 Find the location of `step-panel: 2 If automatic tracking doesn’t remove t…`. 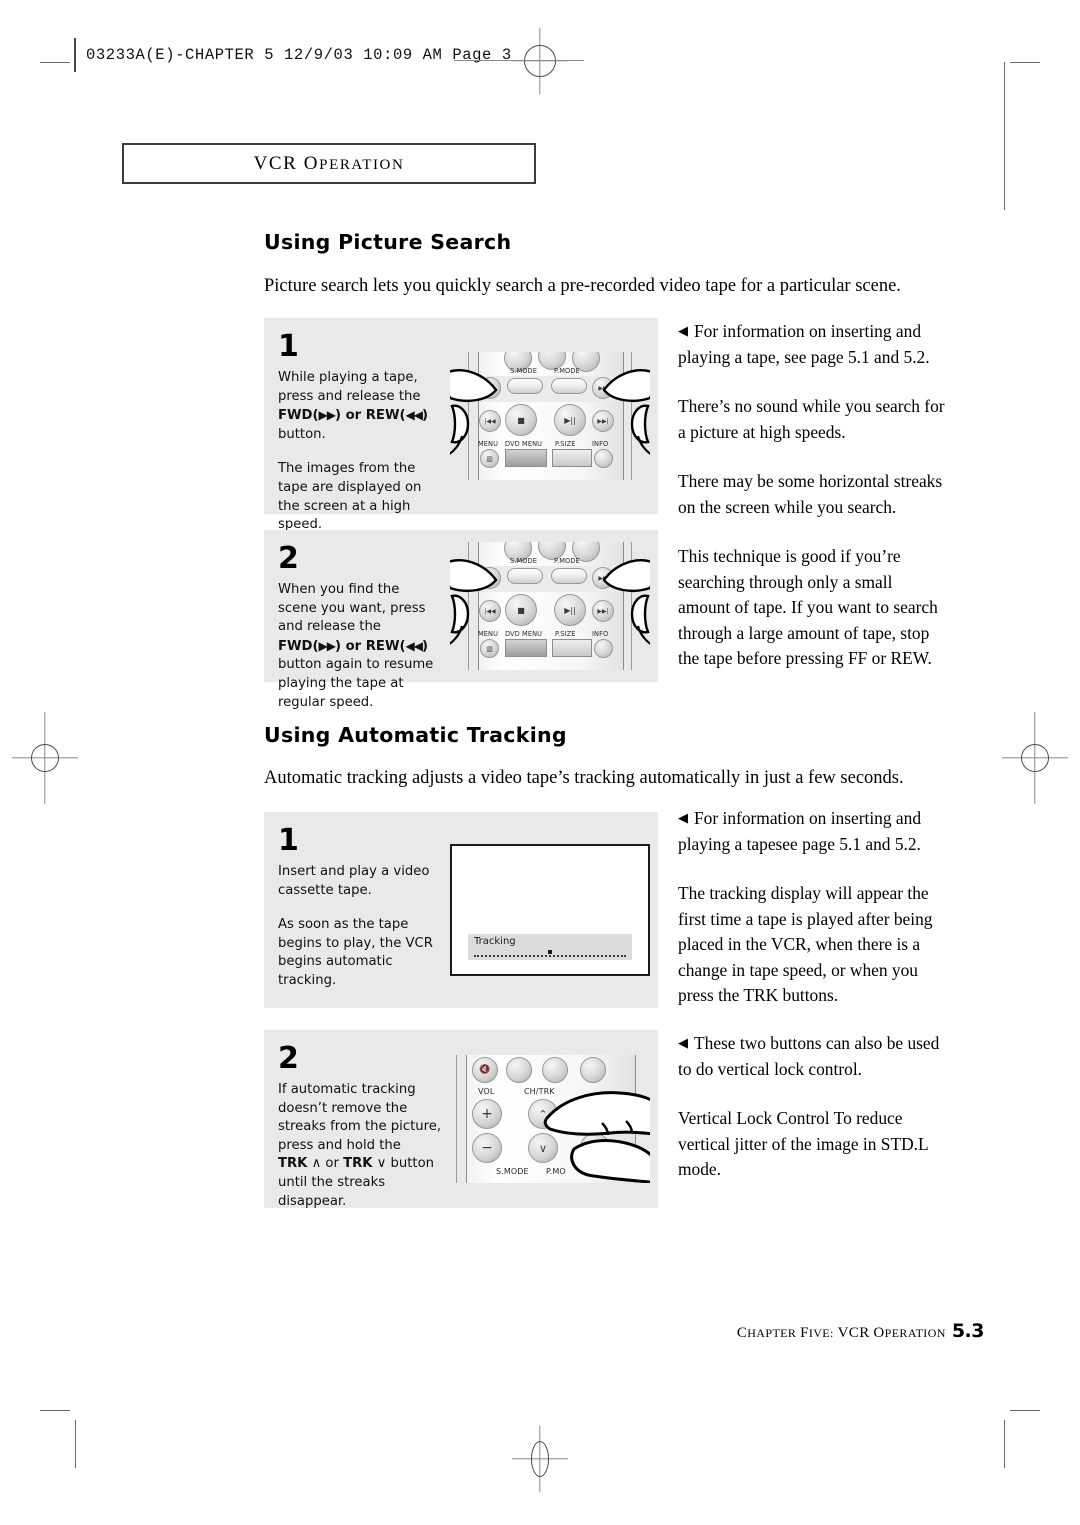

step-panel: 2 If automatic tracking doesn’t remove t… is located at coordinates (461, 1120).